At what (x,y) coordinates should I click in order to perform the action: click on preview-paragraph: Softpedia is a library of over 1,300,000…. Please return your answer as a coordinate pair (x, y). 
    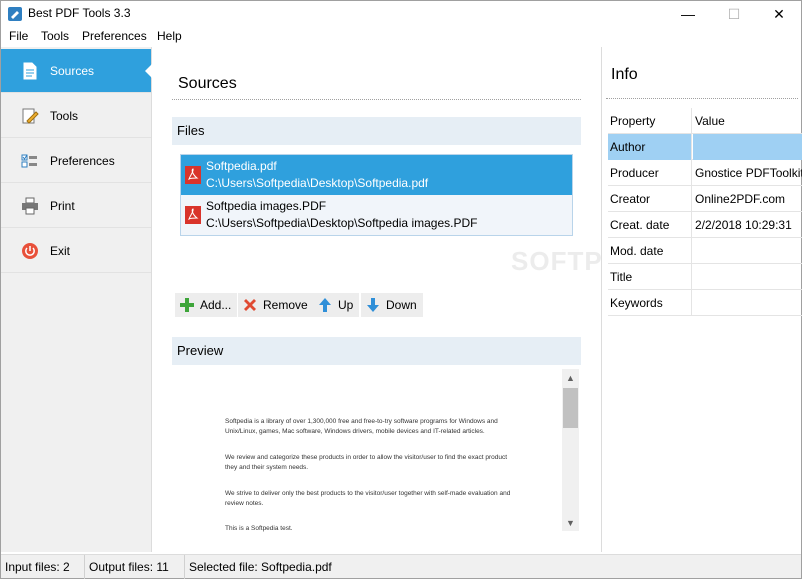
    Looking at the image, I should click on (361, 426).